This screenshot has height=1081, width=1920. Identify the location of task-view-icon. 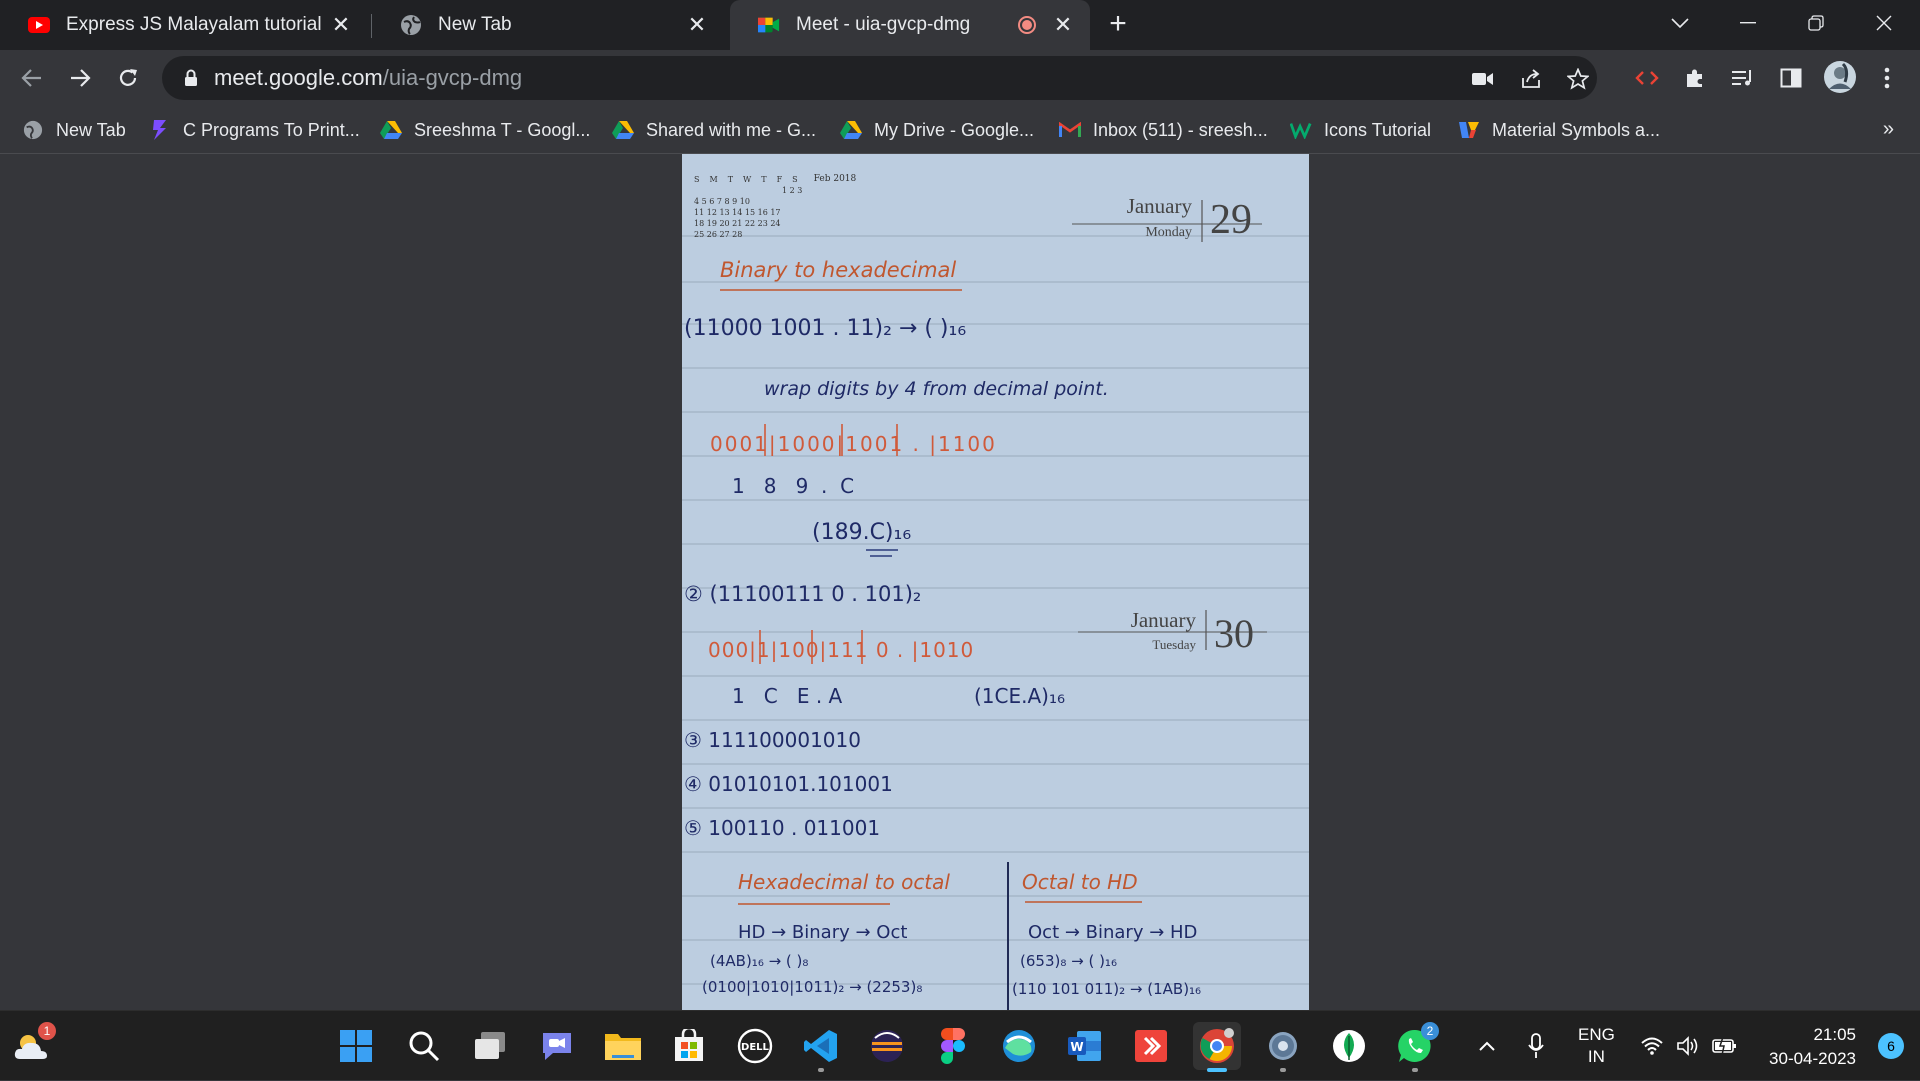
(490, 1045).